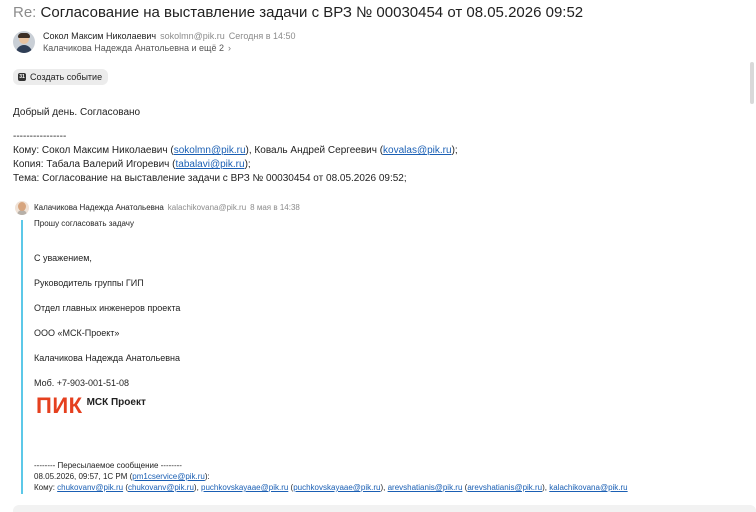 Image resolution: width=756 pixels, height=512 pixels. I want to click on subject-prefix: Re:, so click(25, 12).